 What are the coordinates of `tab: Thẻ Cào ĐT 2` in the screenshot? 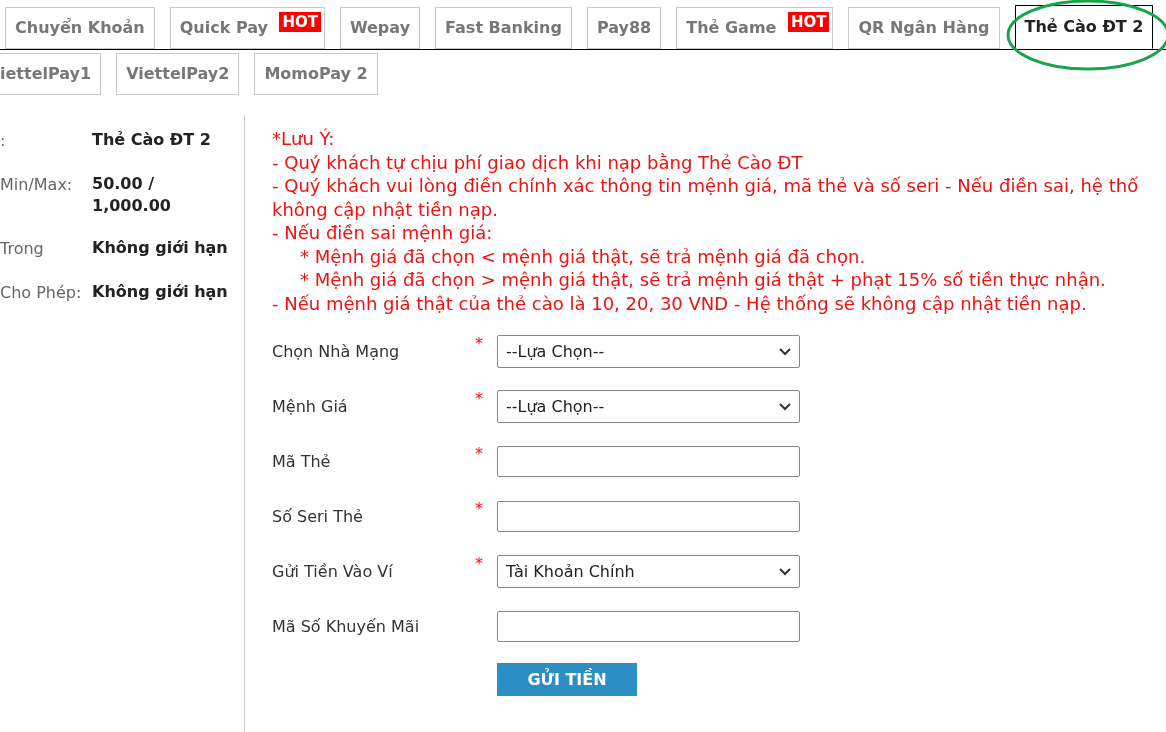 It's located at (1084, 27).